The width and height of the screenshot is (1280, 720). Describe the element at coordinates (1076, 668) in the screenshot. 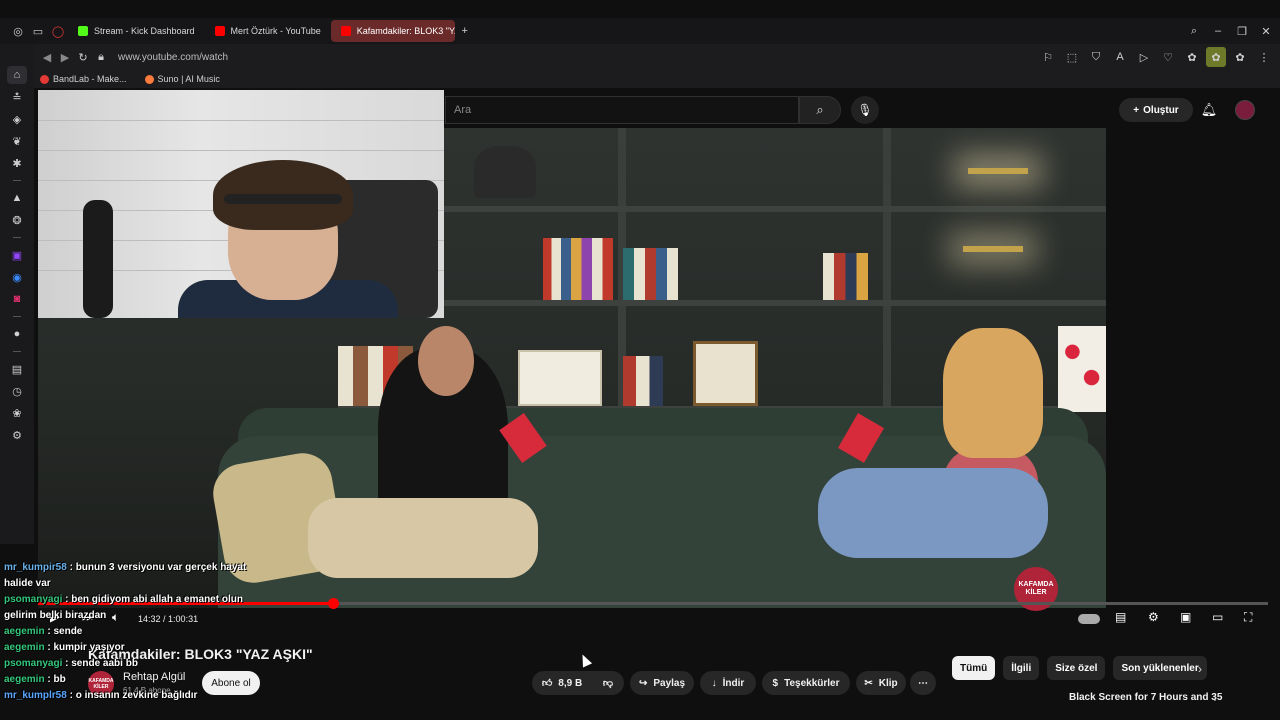

I see `chip-for-you: Size özel` at that location.